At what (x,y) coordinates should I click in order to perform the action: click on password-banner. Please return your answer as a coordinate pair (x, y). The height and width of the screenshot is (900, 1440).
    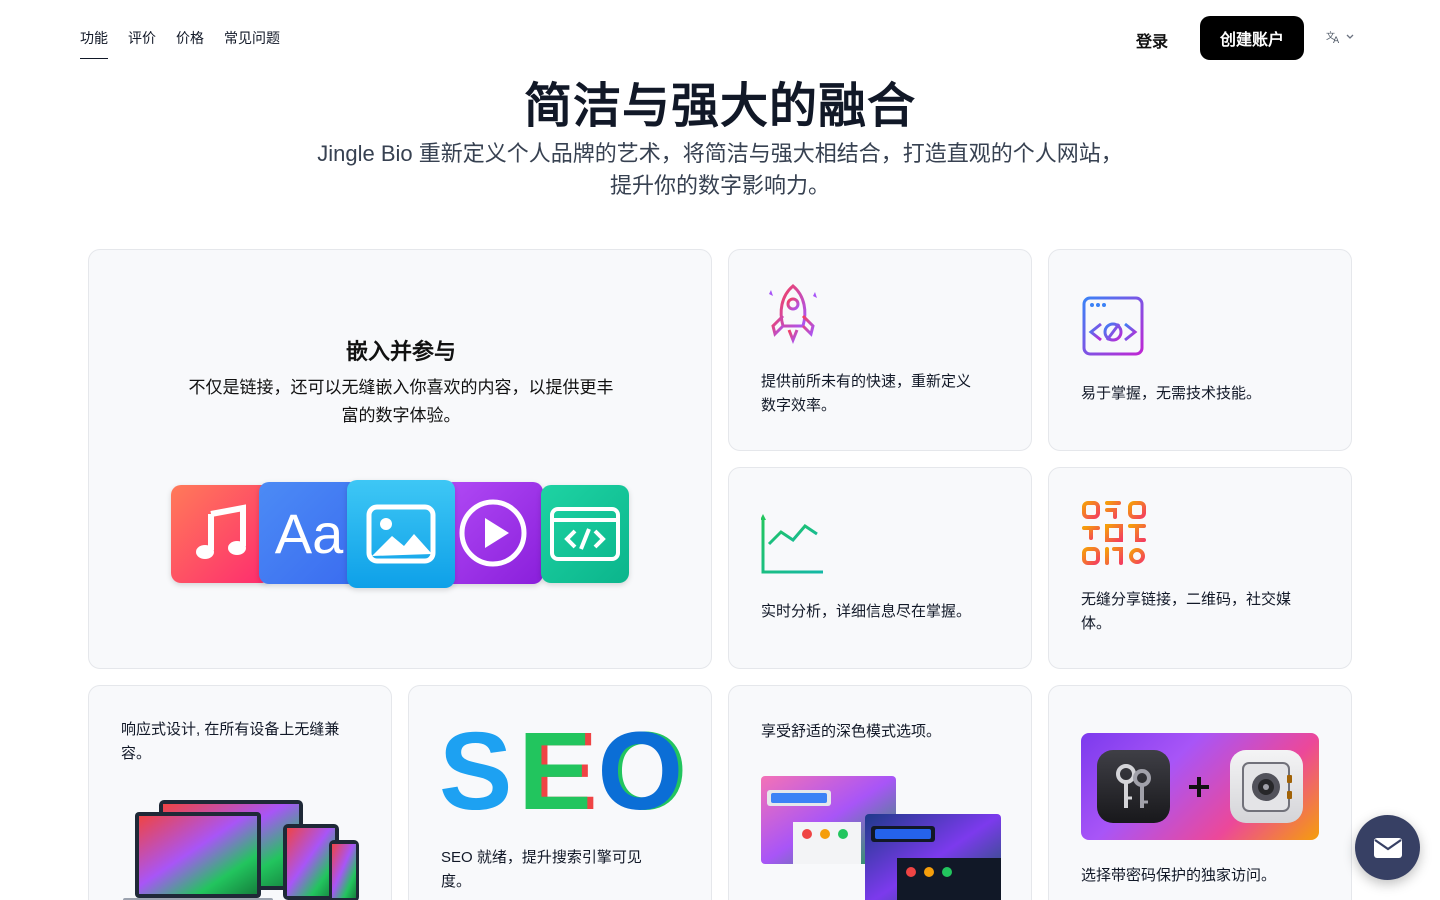
    Looking at the image, I should click on (1200, 786).